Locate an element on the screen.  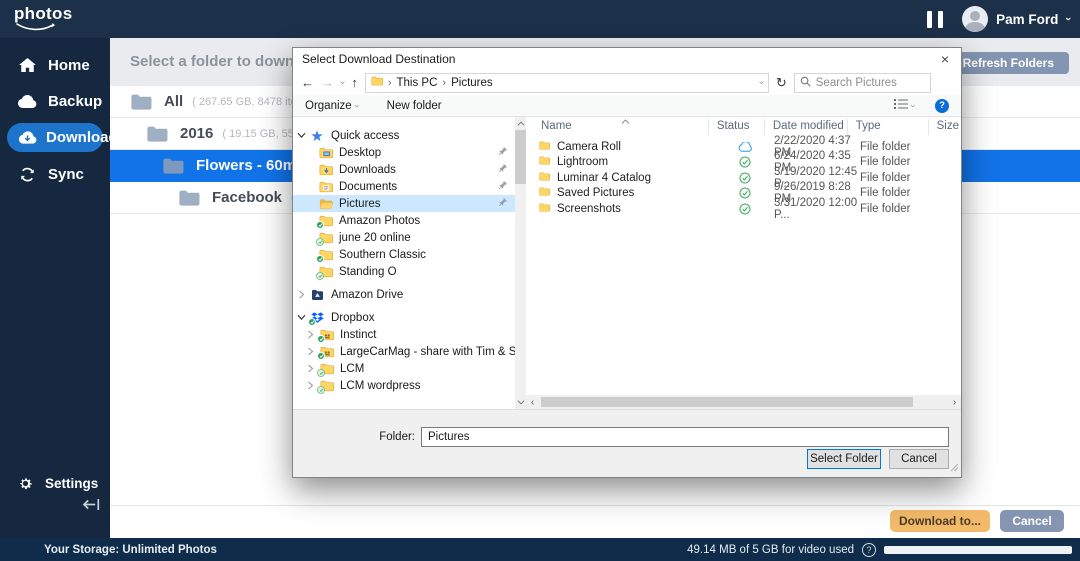
view-list-icon is located at coordinates (901, 105).